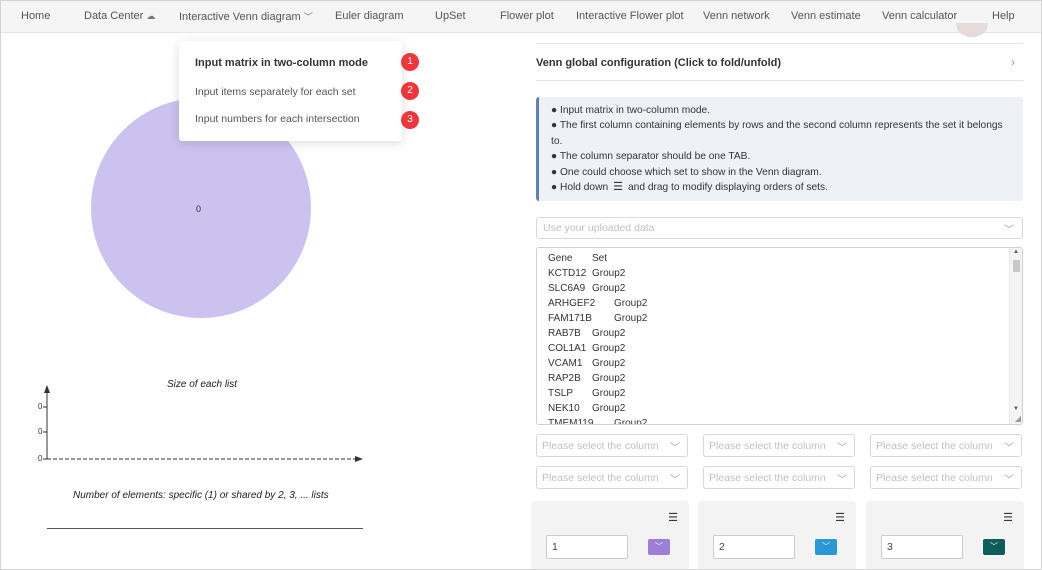 This screenshot has width=1042, height=570. I want to click on matrix-cell-gene: TSLP, so click(561, 393).